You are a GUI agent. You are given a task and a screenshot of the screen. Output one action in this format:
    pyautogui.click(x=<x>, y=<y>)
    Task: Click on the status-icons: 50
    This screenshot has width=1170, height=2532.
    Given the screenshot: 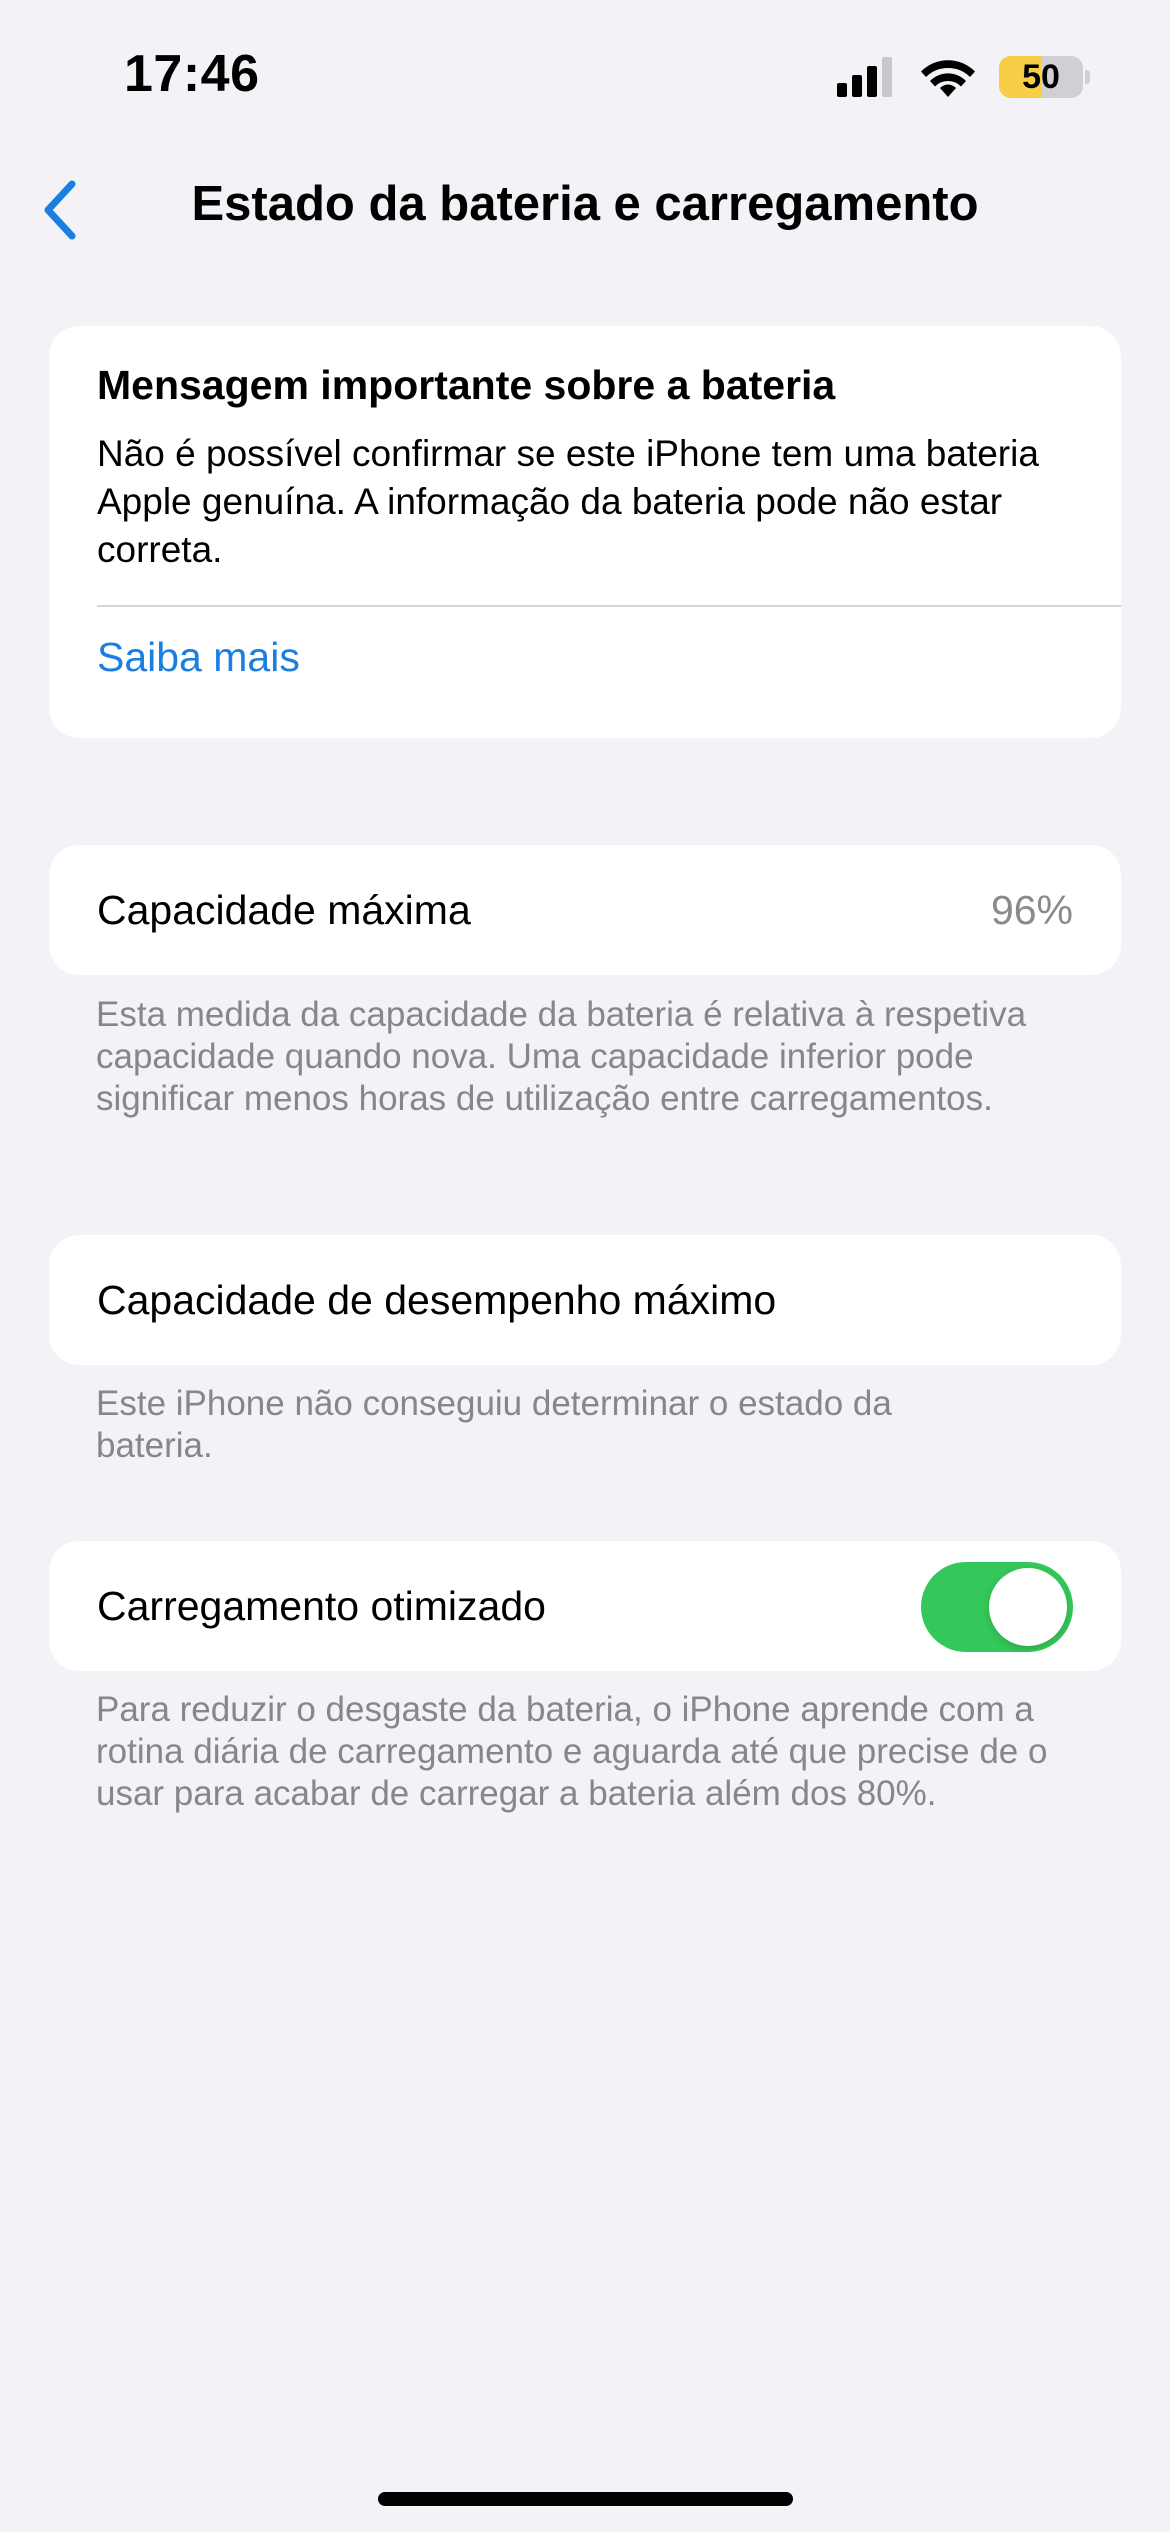 What is the action you would take?
    pyautogui.click(x=963, y=77)
    